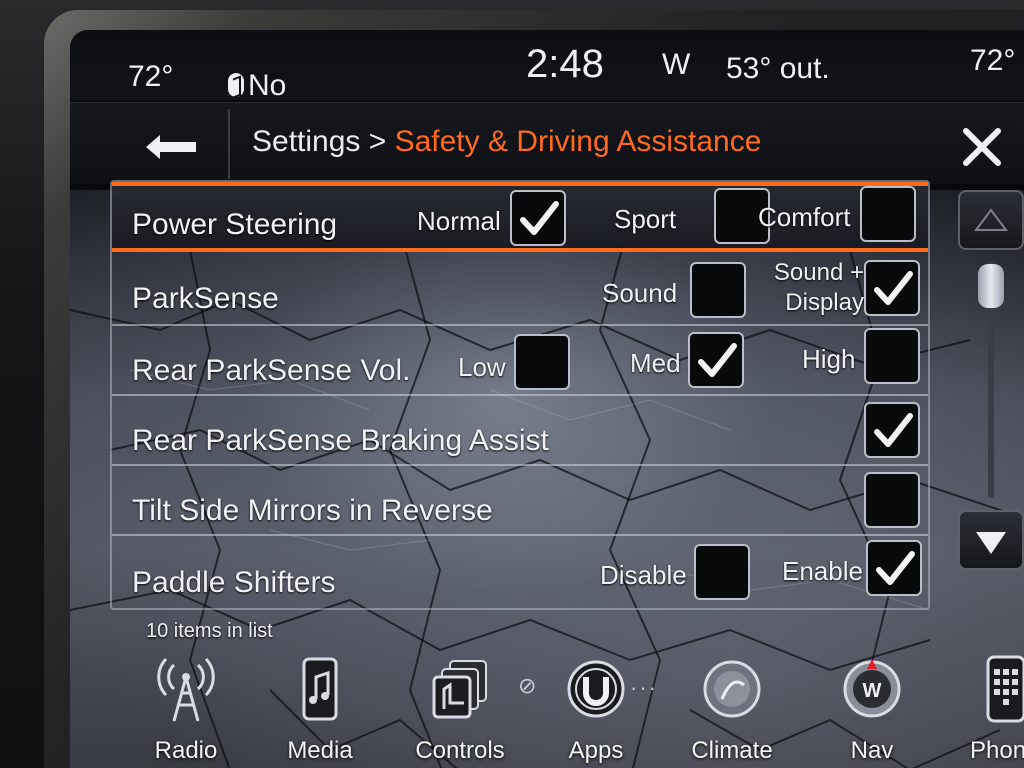 This screenshot has height=768, width=1024. Describe the element at coordinates (655, 363) in the screenshot. I see `option-label-med: Med` at that location.